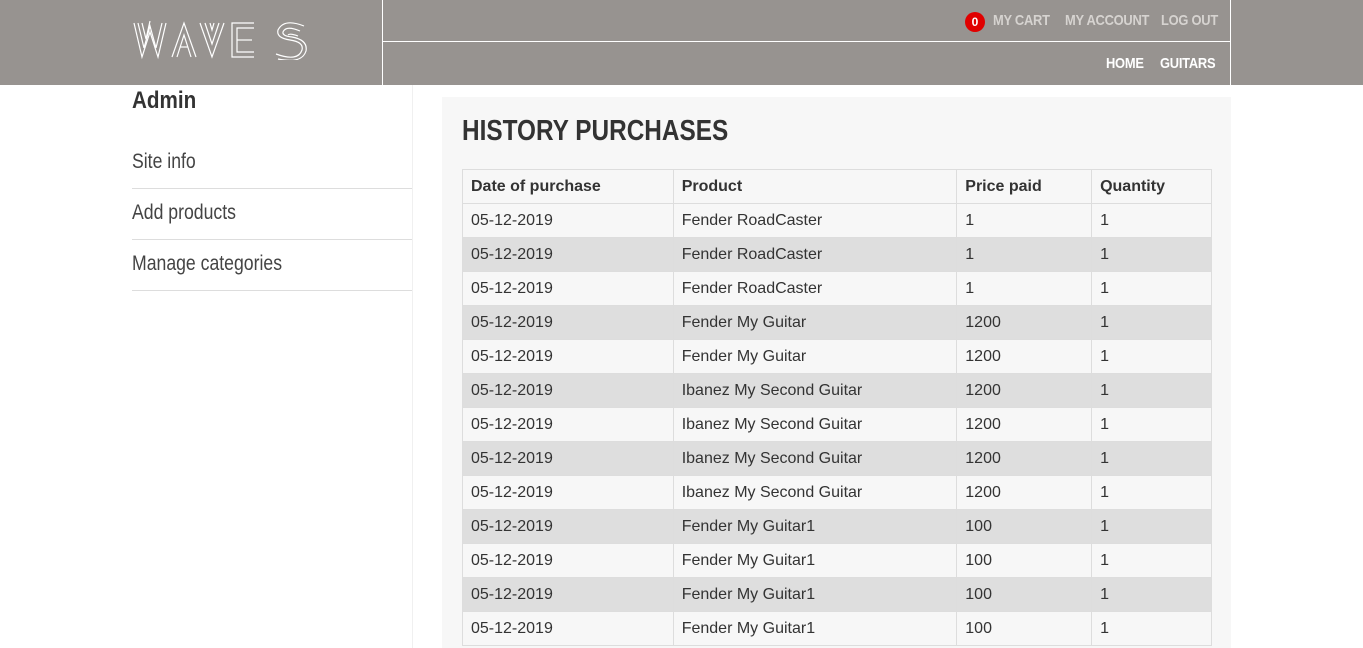  What do you see at coordinates (164, 161) in the screenshot?
I see `sidebar-item-label: Site info` at bounding box center [164, 161].